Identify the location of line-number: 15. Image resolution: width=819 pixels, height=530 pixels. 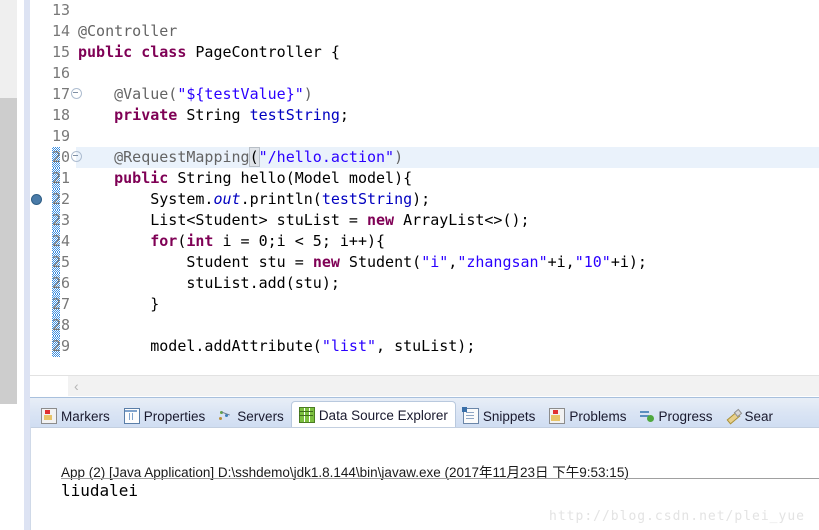
(60, 52).